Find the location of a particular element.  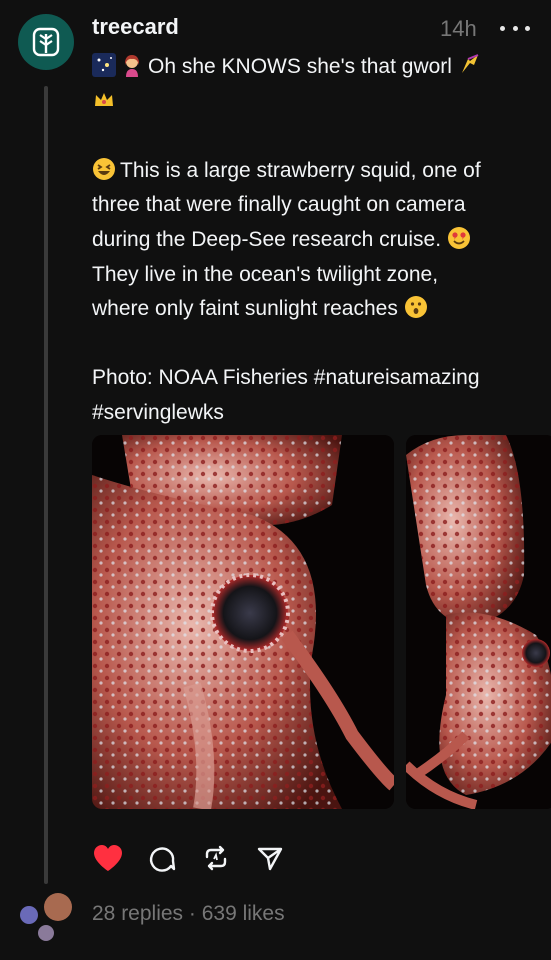

star-struck-emoji is located at coordinates (458, 237).